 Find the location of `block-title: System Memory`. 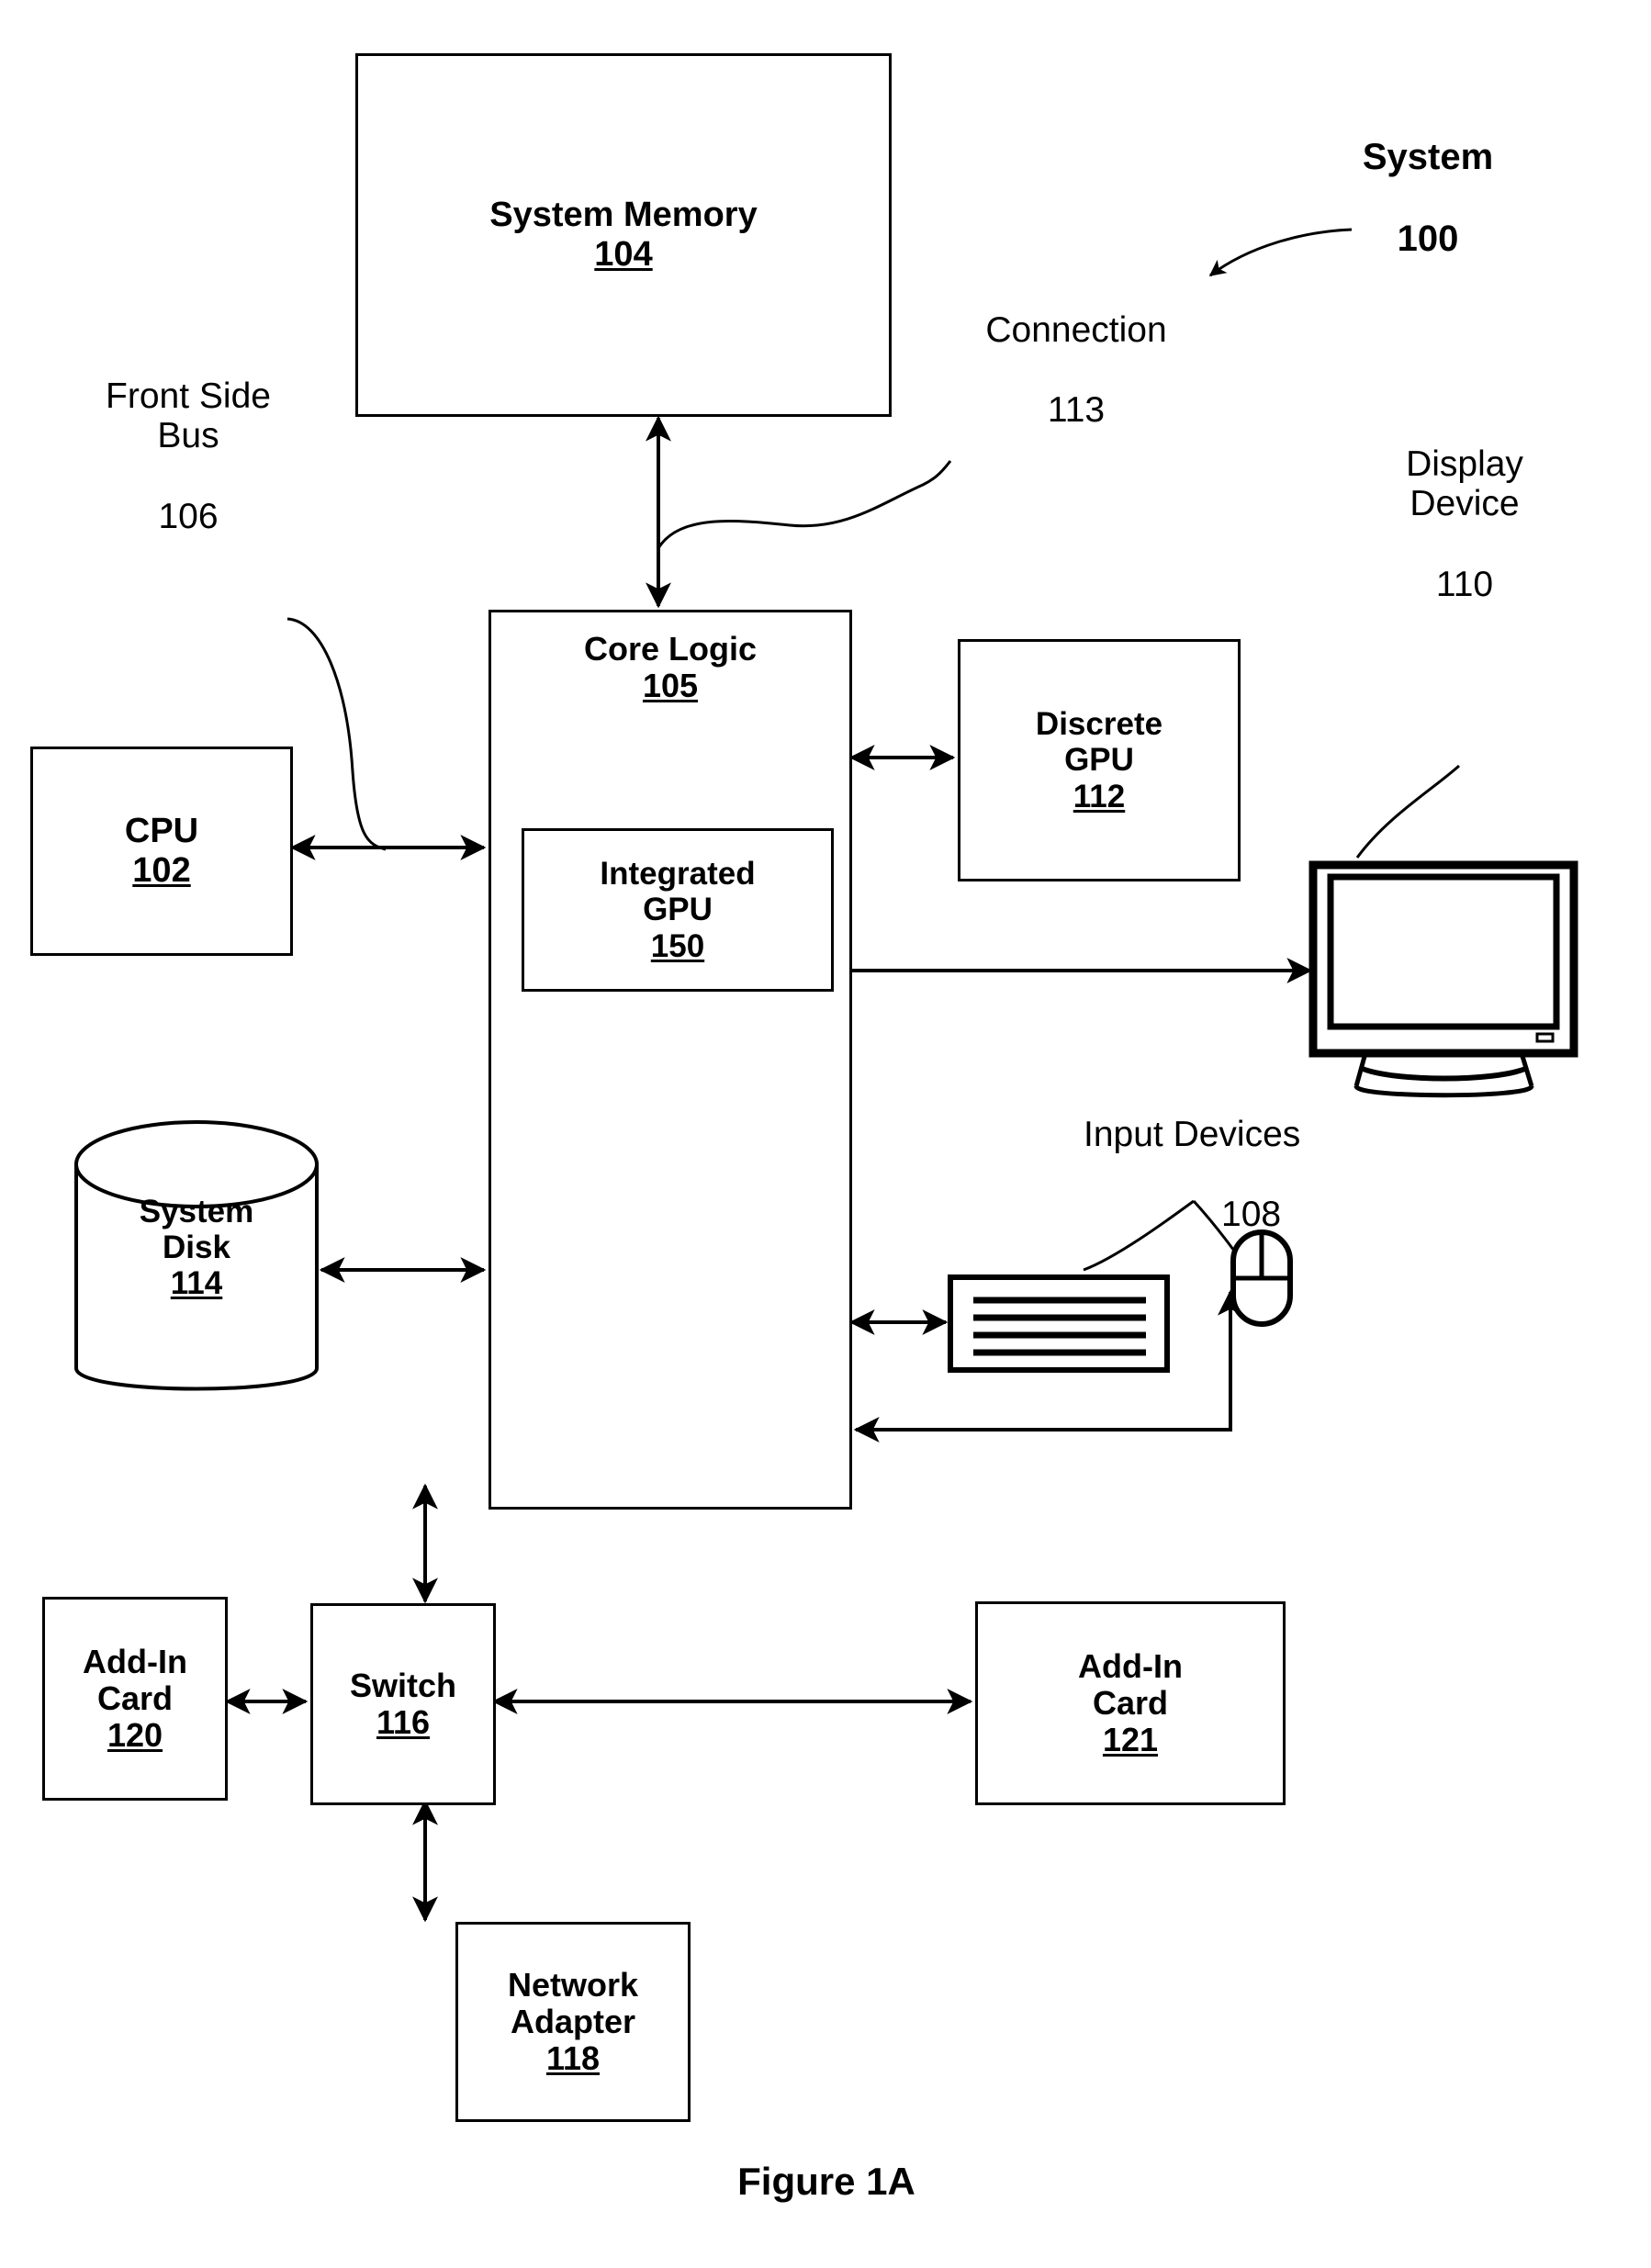

block-title: System Memory is located at coordinates (624, 216).